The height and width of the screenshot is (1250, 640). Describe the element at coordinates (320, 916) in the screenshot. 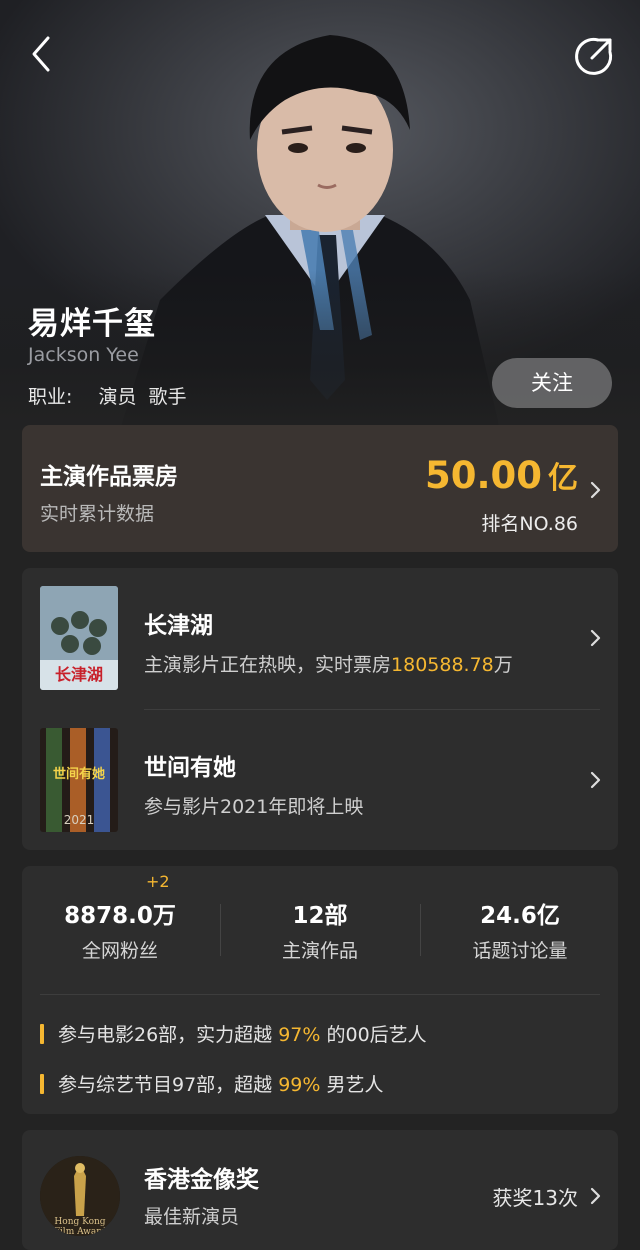

I see `stat-value: 12部` at that location.